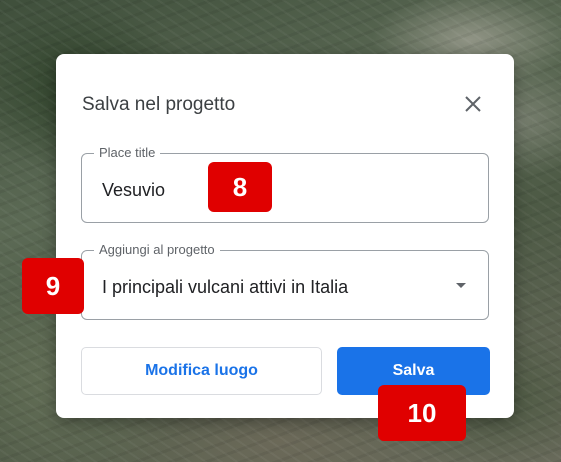 This screenshot has height=462, width=561. I want to click on project-select-value: I principali vulcani attivi in Italia, so click(225, 287).